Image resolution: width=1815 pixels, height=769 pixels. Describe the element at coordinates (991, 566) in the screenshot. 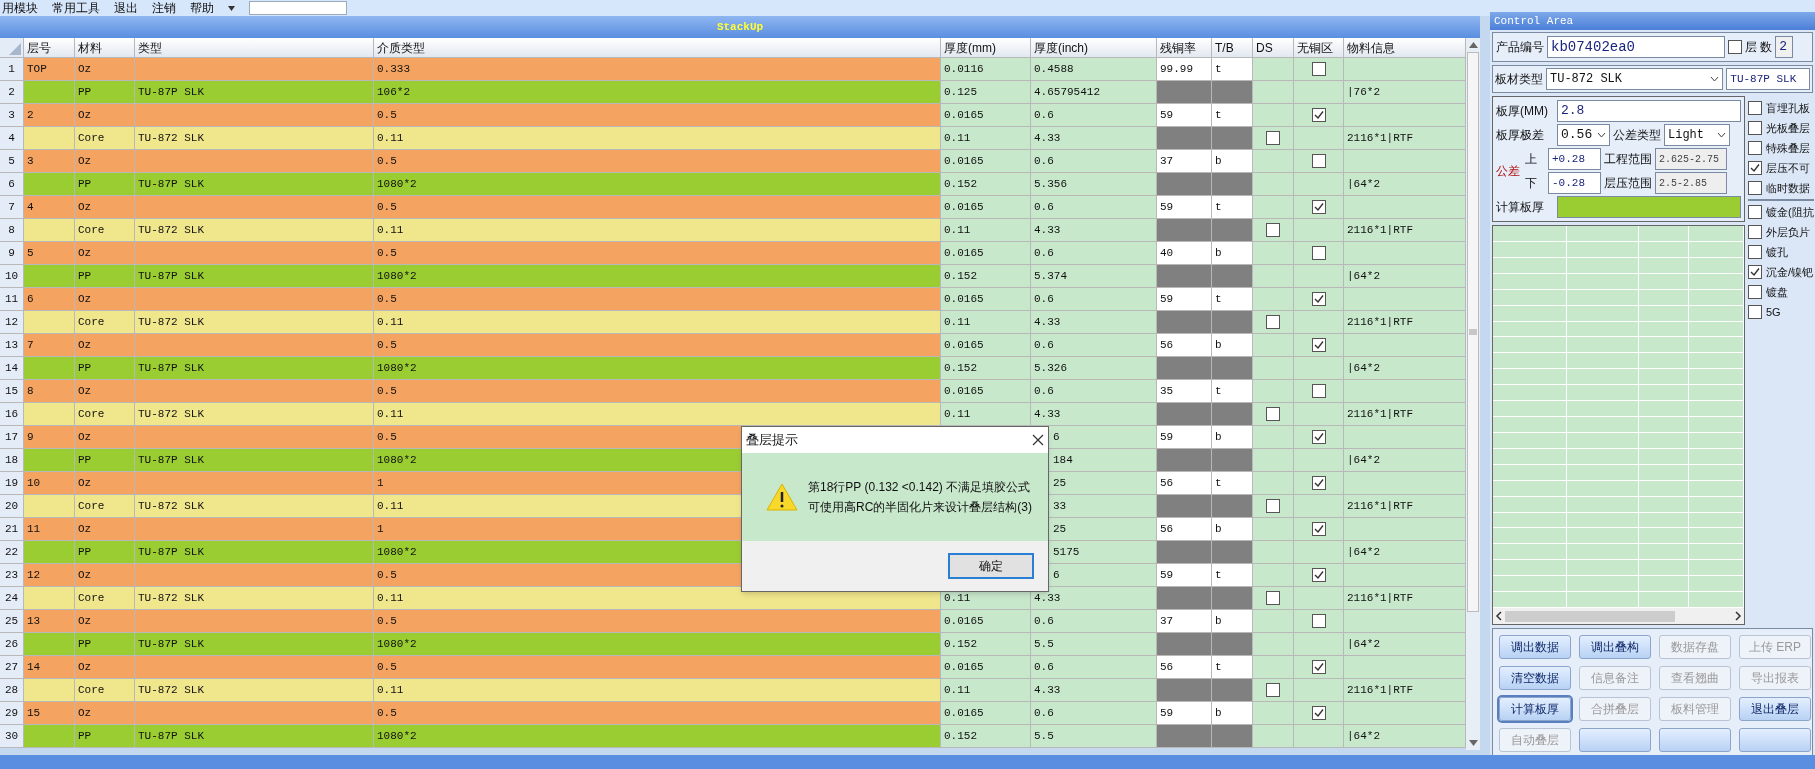

I see `ok-button: 确定` at that location.